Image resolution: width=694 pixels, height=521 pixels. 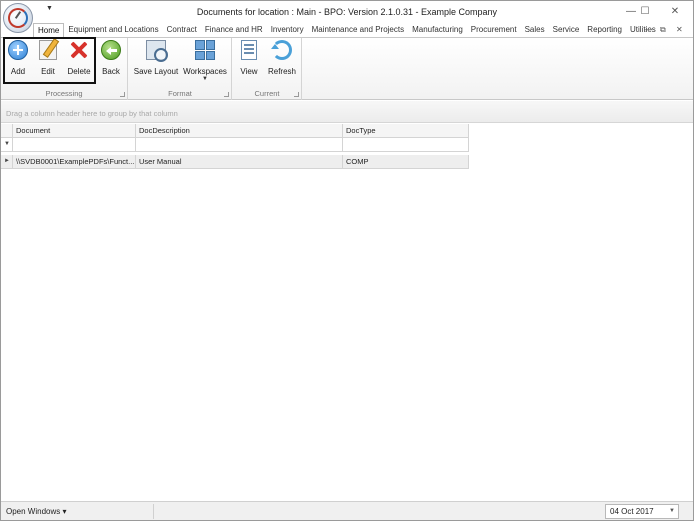 What do you see at coordinates (49, 60) in the screenshot?
I see `processing-highlight-box` at bounding box center [49, 60].